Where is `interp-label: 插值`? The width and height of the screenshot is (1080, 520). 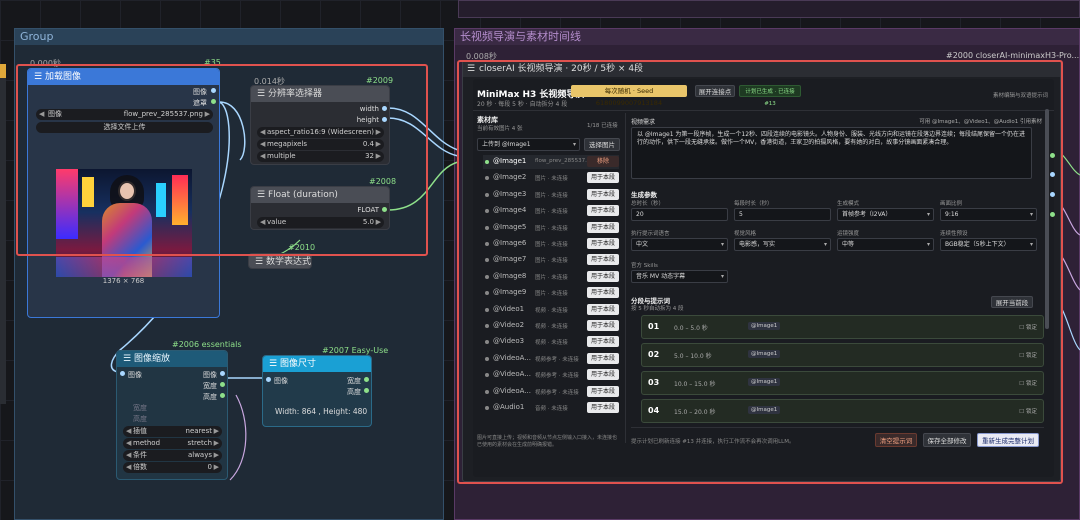 interp-label: 插值 is located at coordinates (140, 431).